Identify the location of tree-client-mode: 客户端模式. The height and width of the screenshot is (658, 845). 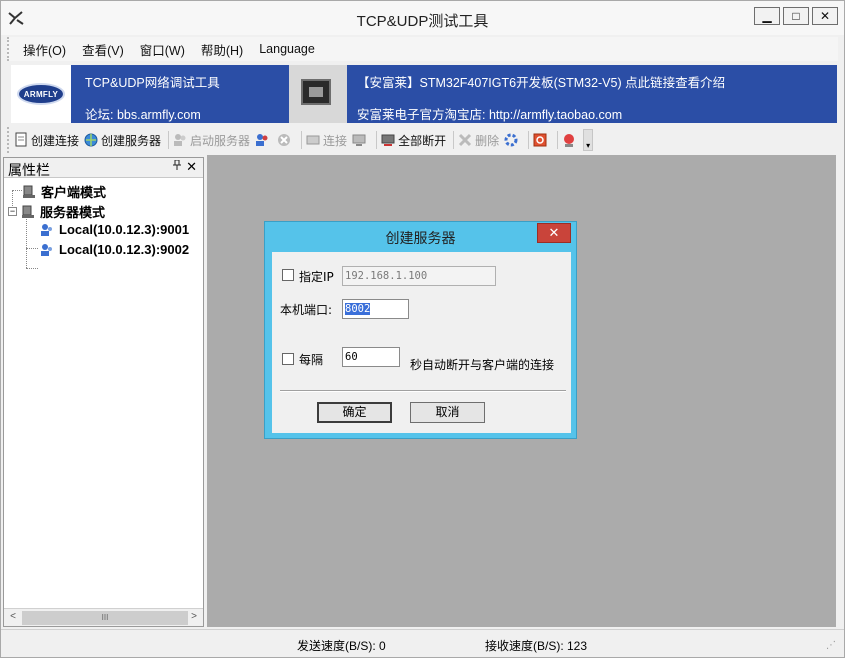
(64, 191).